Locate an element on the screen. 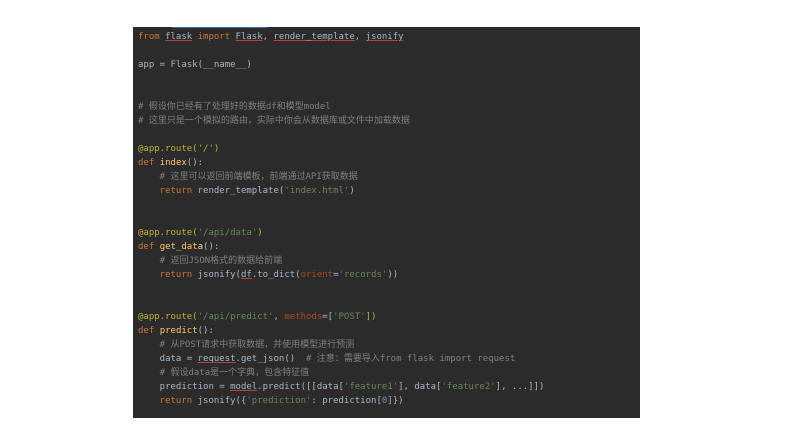  variable: model is located at coordinates (244, 387).